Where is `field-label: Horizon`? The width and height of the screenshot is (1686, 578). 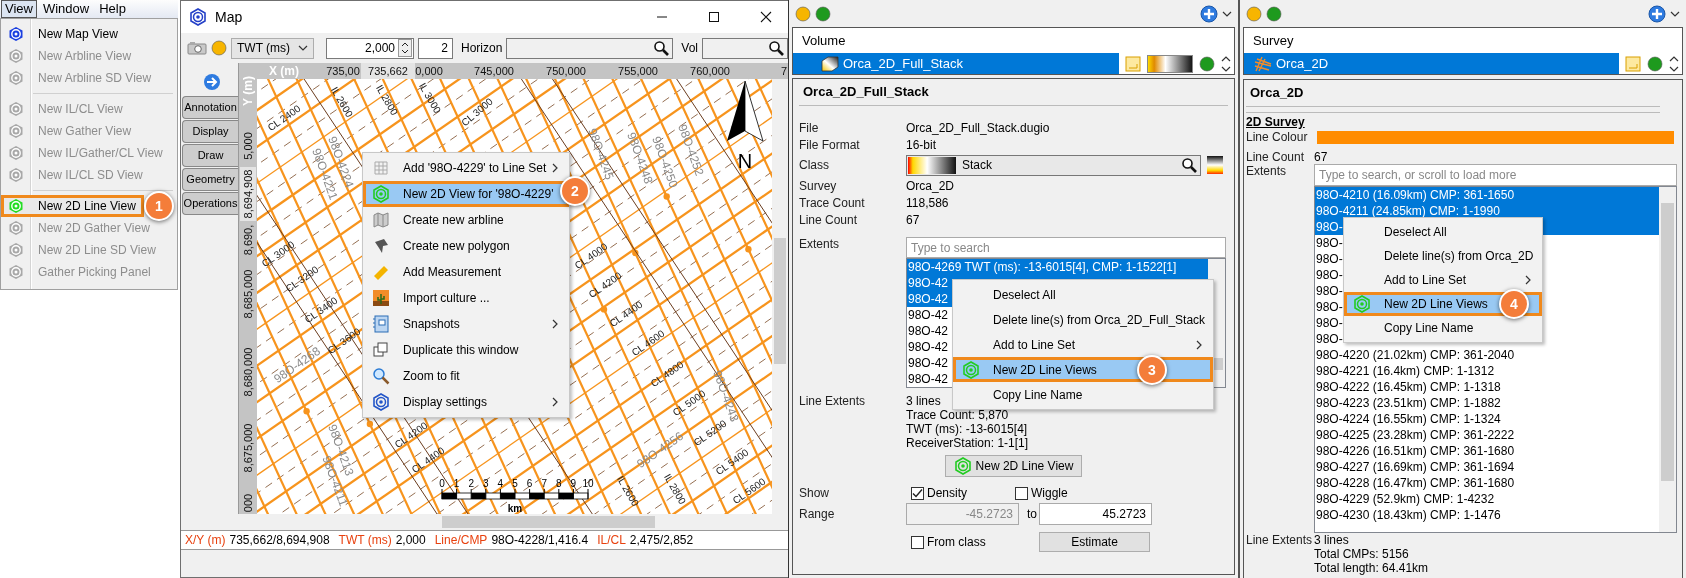
field-label: Horizon is located at coordinates (482, 48).